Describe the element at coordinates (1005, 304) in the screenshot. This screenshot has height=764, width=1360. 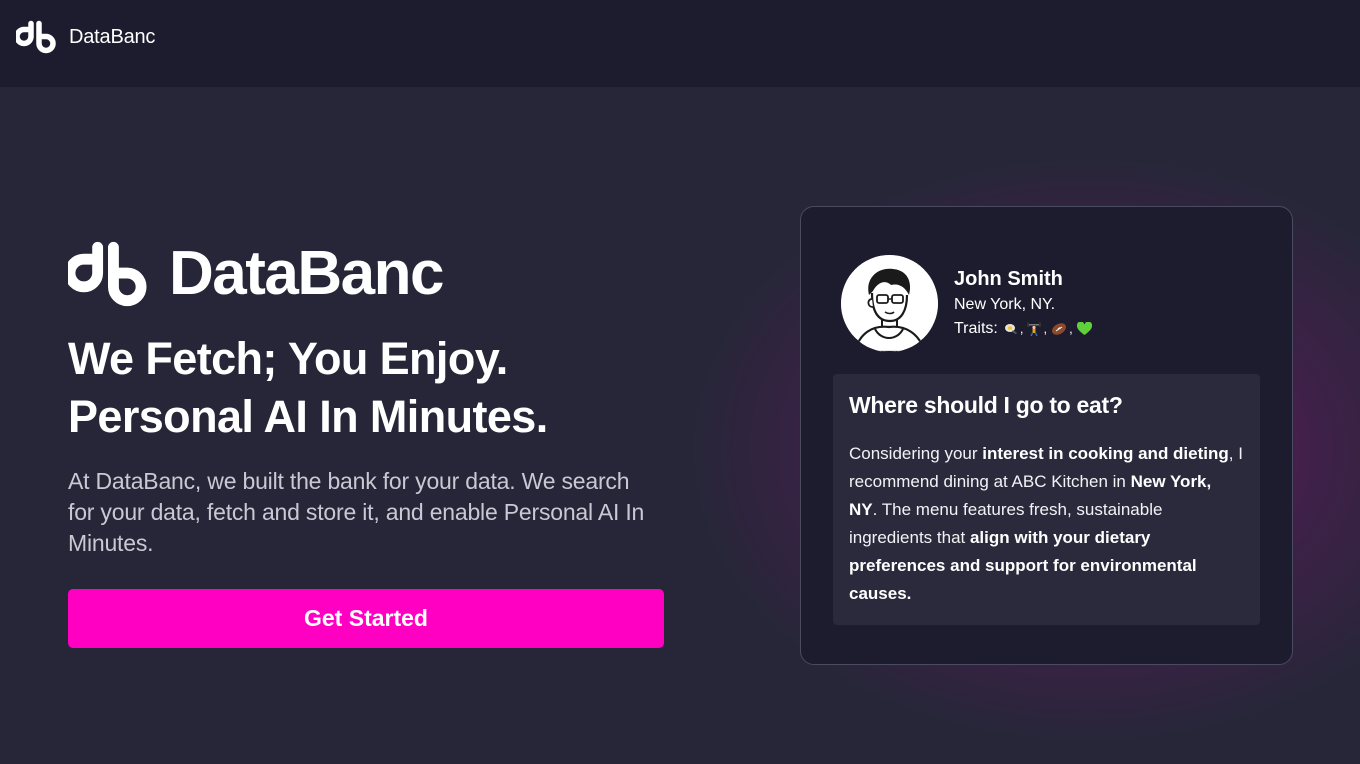
I see `profile-location: New York, NY.` at that location.